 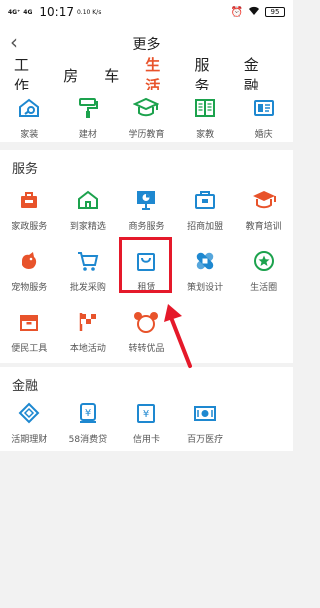 I want to click on alarm-icon: ⏰, so click(x=236, y=12).